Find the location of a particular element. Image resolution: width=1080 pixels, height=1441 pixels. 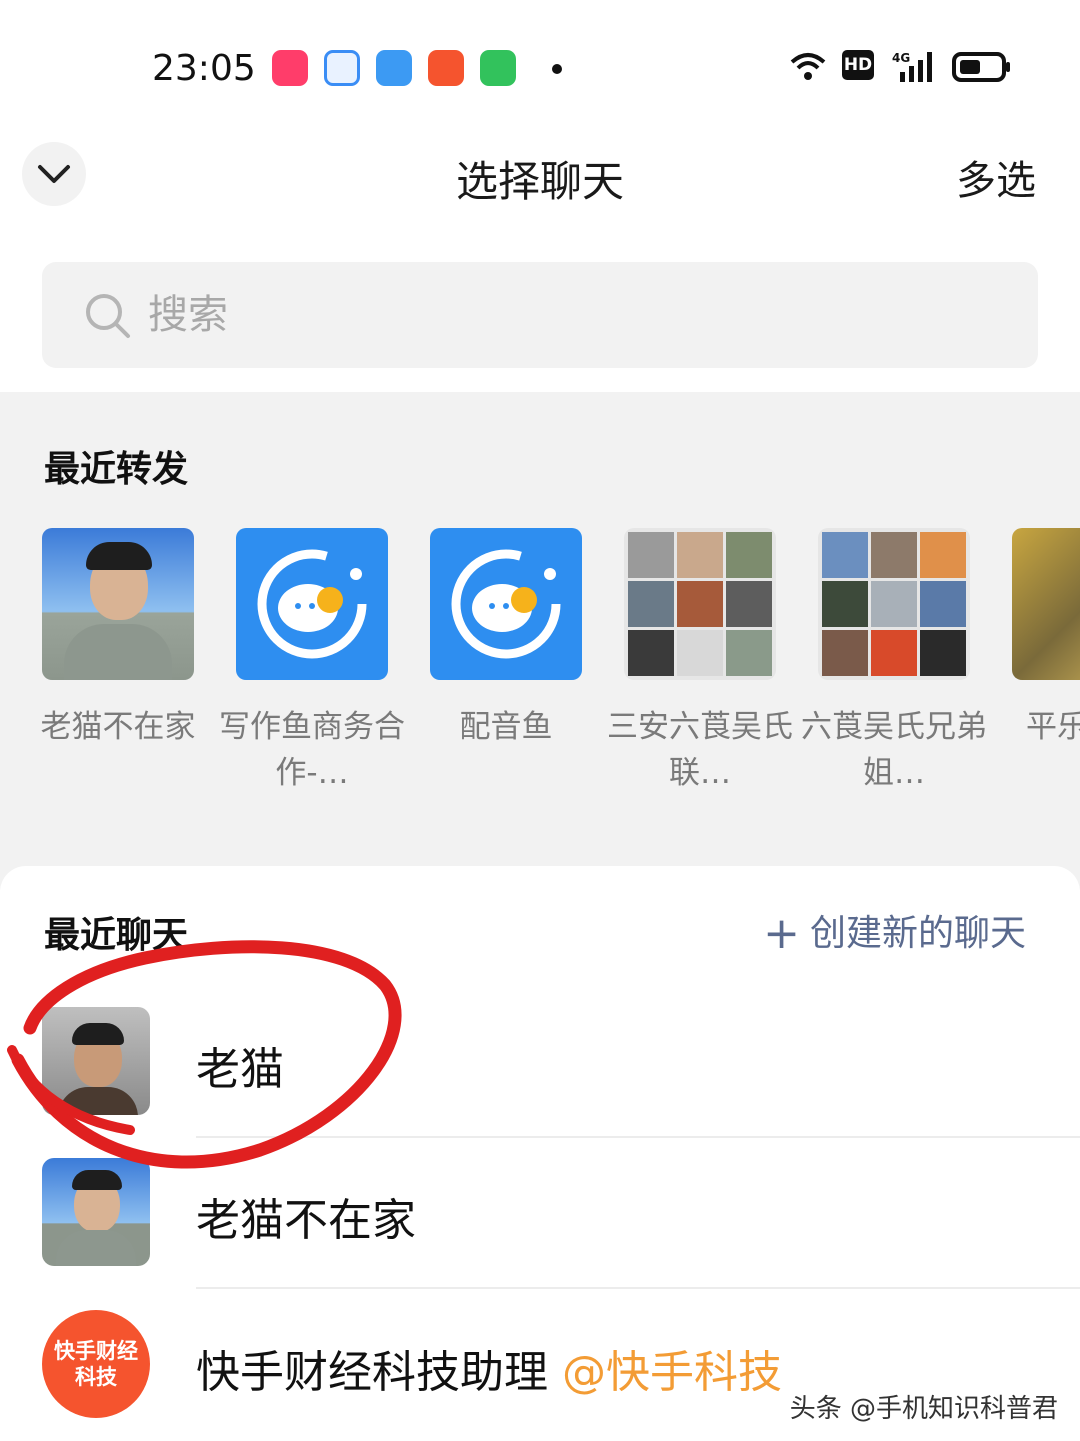

status-time: 23:05 is located at coordinates (204, 68).